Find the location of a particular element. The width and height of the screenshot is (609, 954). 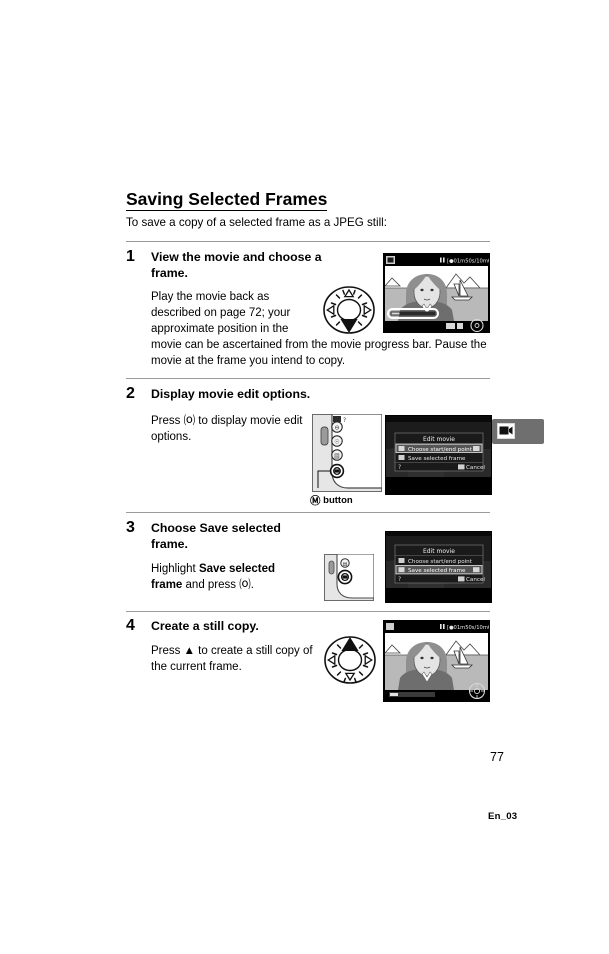

step-3-body-prefix: Highlight is located at coordinates (175, 569).